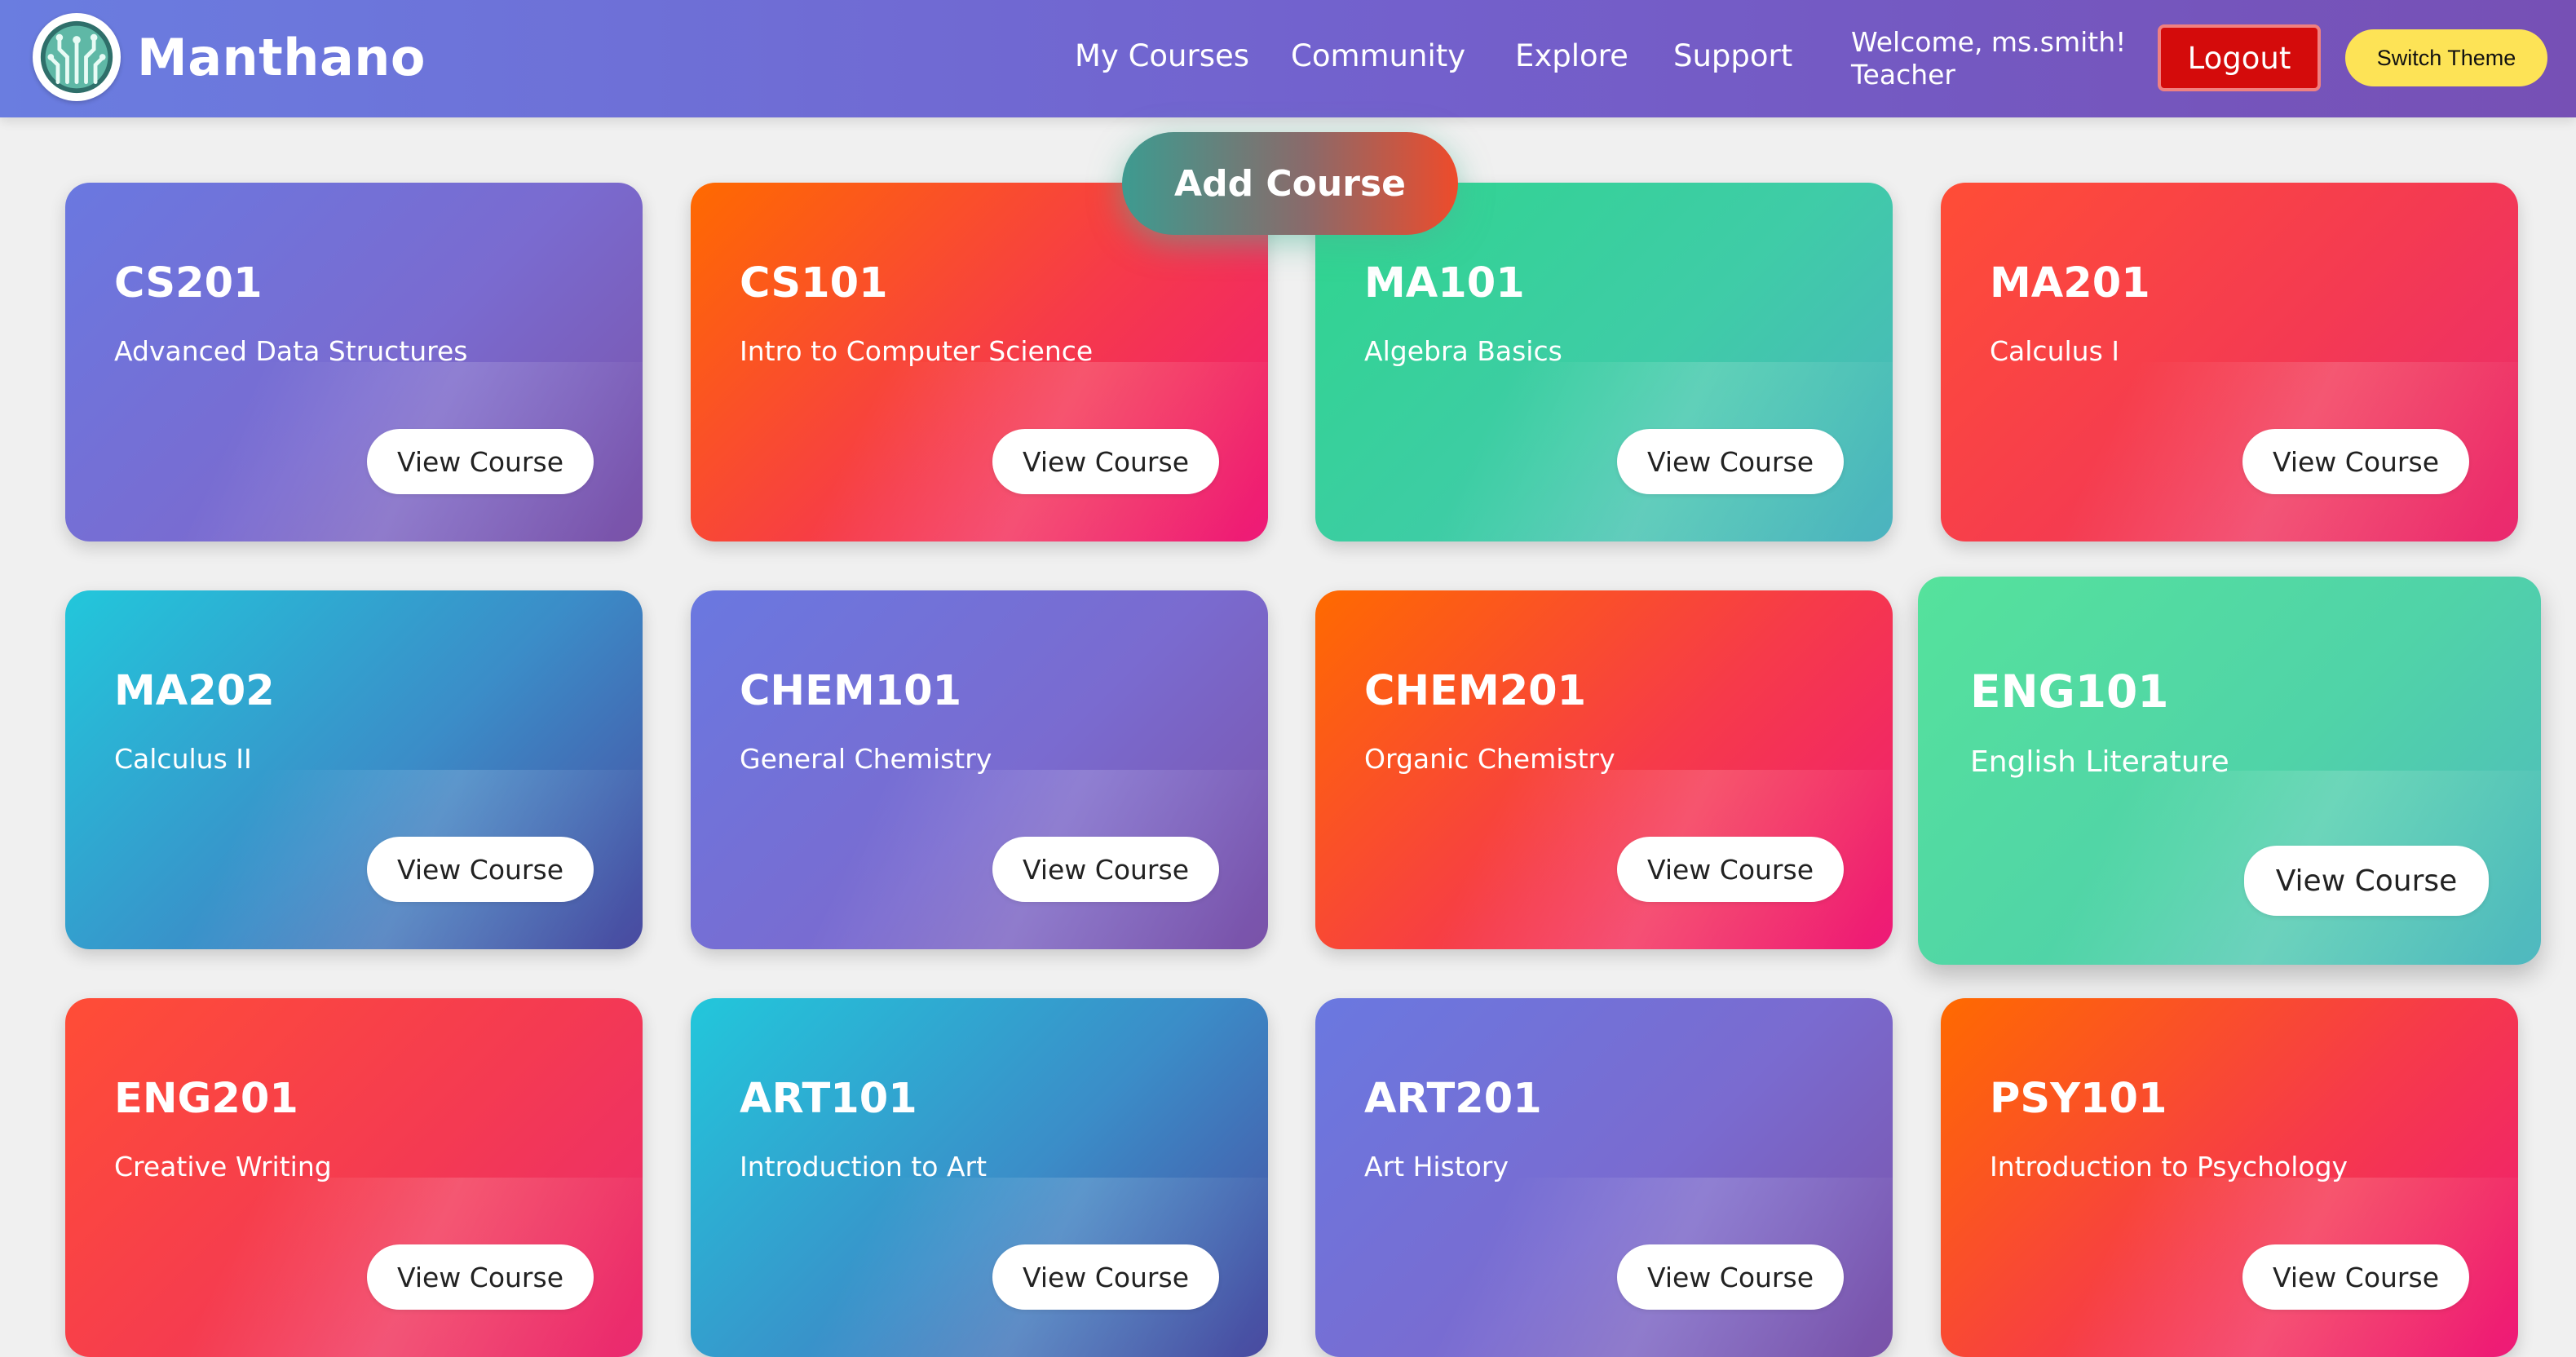 The height and width of the screenshot is (1357, 2576). Describe the element at coordinates (291, 351) in the screenshot. I see `course-title: Advanced Data Structures` at that location.